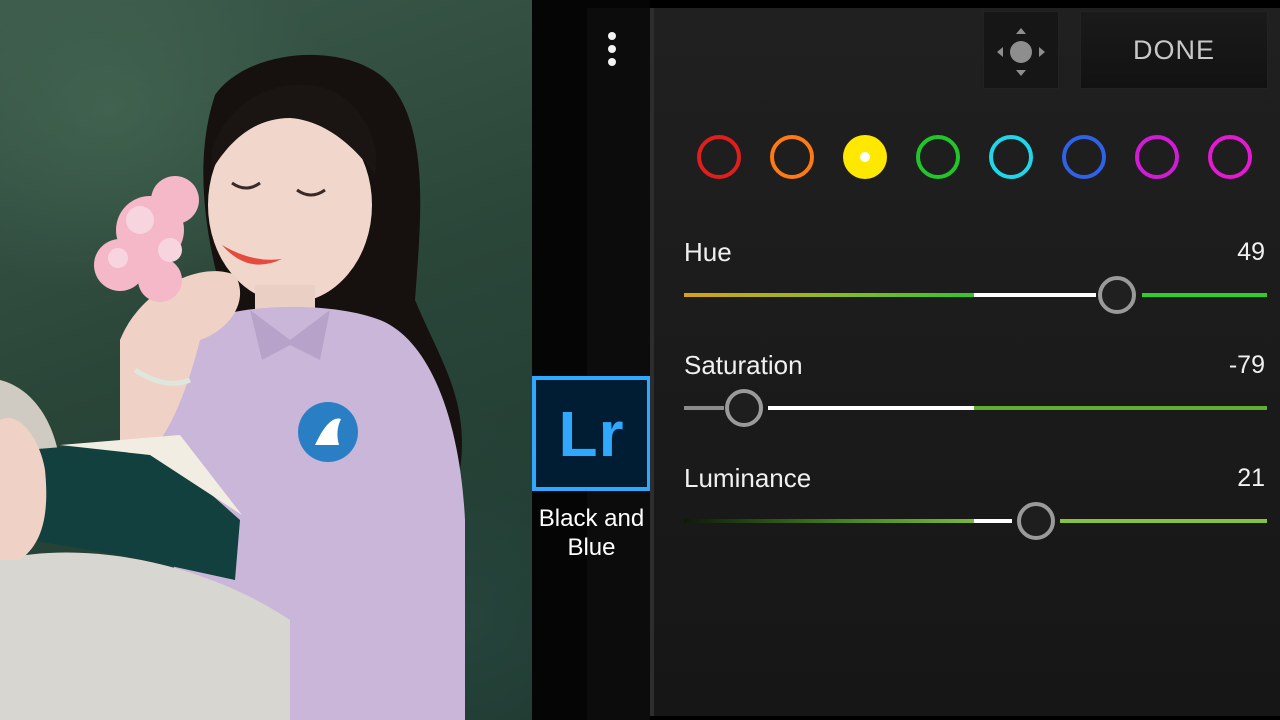 This screenshot has height=720, width=1280. I want to click on hue-track-right, so click(1204, 295).